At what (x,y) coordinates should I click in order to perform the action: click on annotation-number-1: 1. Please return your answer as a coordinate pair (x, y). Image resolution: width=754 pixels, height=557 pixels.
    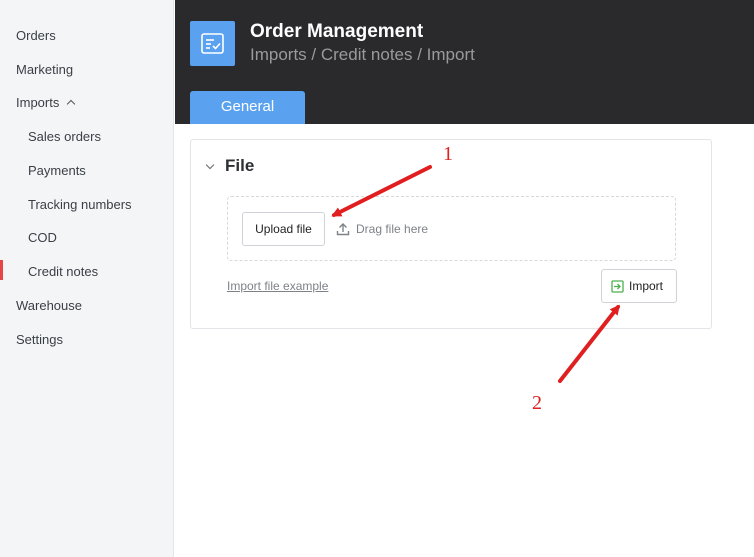
    Looking at the image, I should click on (448, 154).